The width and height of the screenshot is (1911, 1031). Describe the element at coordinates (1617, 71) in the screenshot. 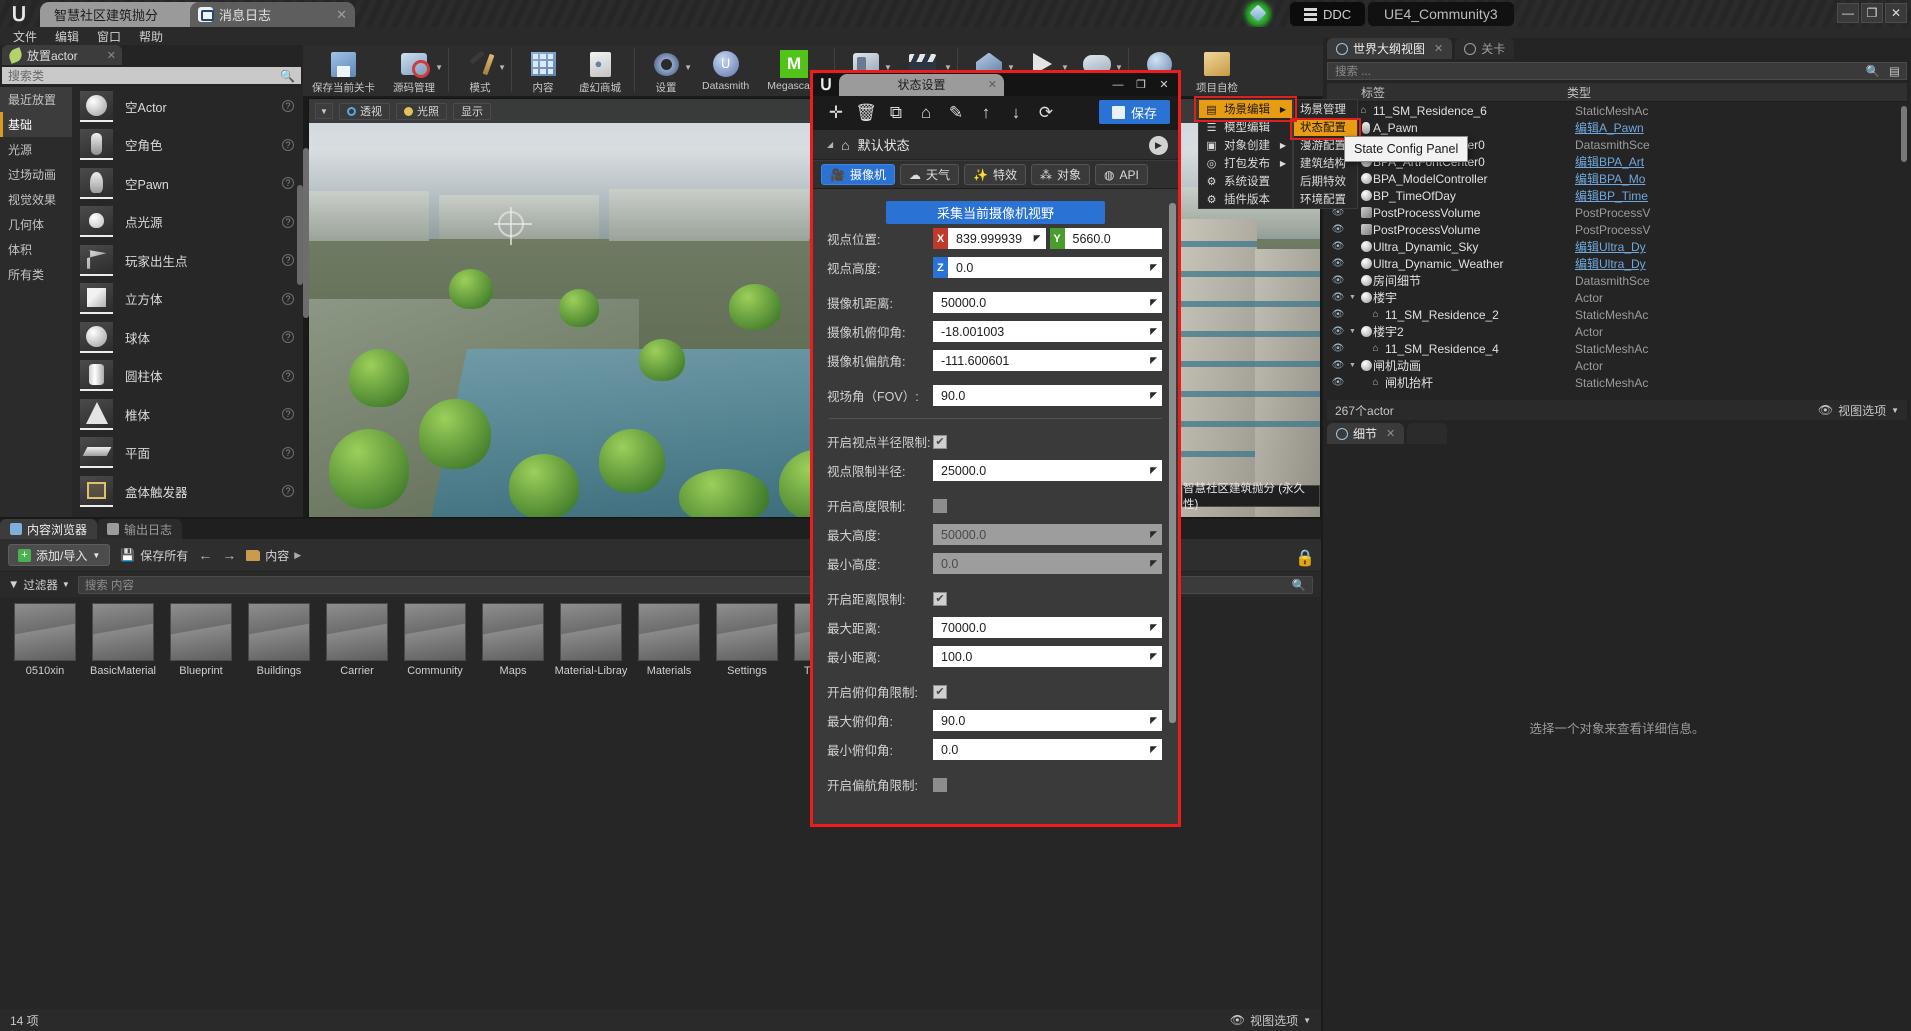

I see `outliner-search-input: 搜索 ... 🔍 ▤` at that location.